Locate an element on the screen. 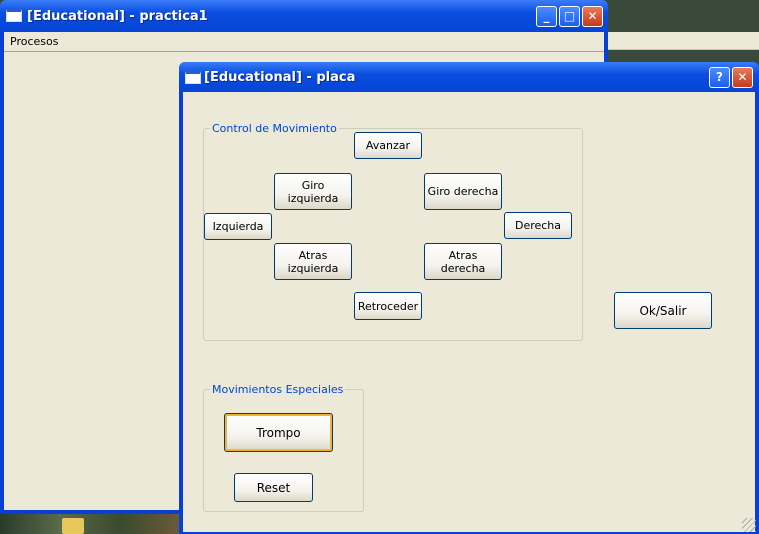 The width and height of the screenshot is (759, 534). close-button: ✕ is located at coordinates (592, 16).